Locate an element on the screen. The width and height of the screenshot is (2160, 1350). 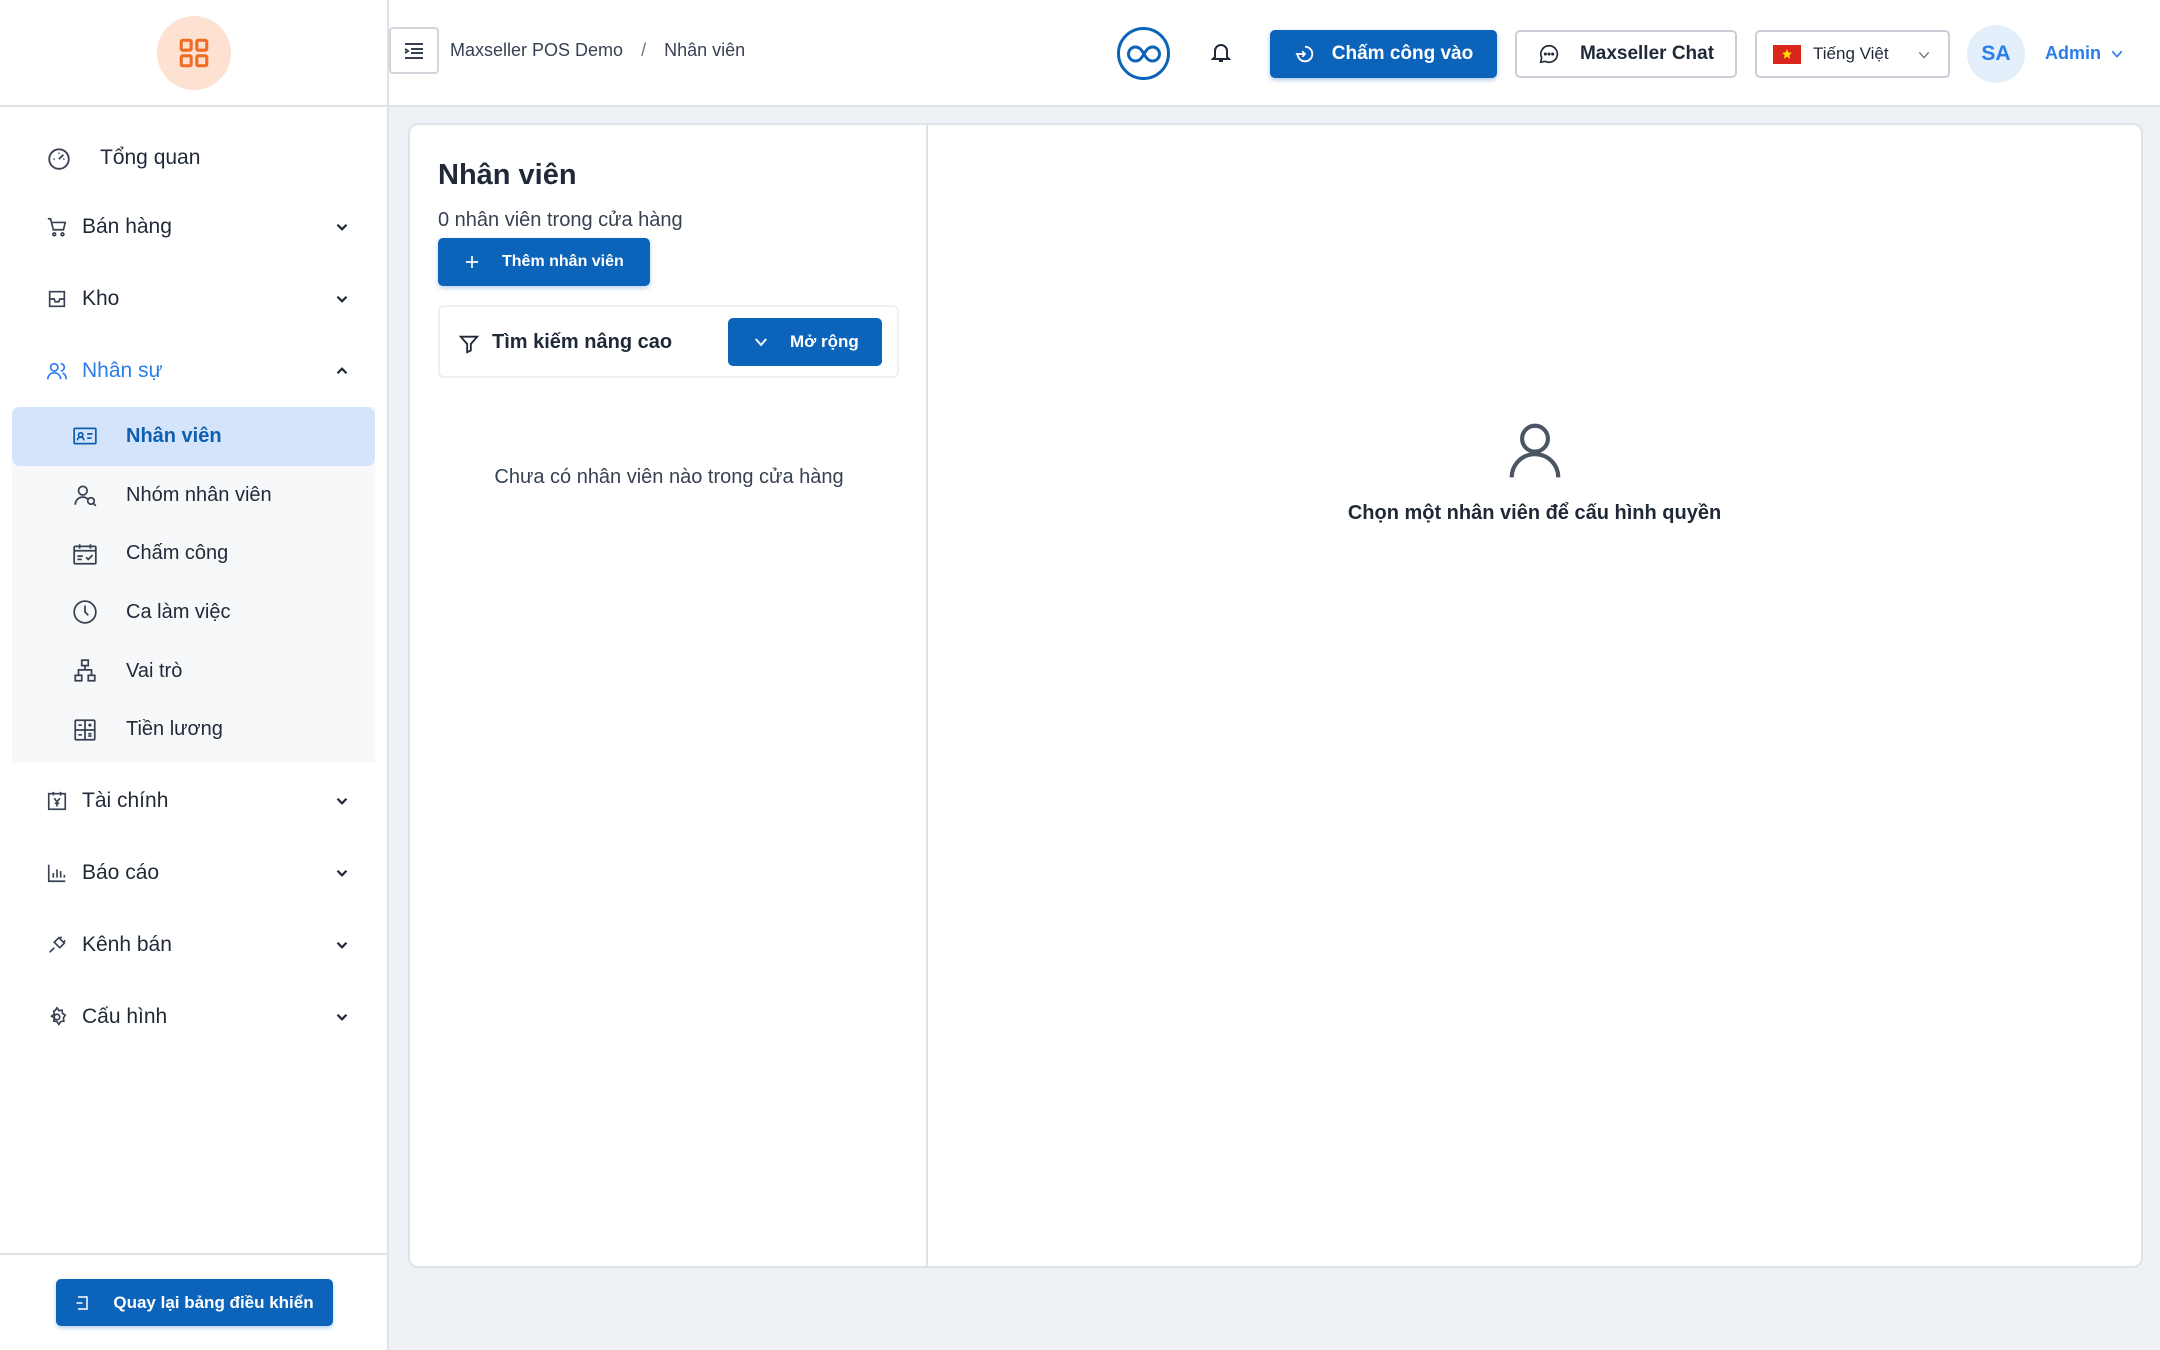
breadcrumb-current: Nhân viên is located at coordinates (705, 50).